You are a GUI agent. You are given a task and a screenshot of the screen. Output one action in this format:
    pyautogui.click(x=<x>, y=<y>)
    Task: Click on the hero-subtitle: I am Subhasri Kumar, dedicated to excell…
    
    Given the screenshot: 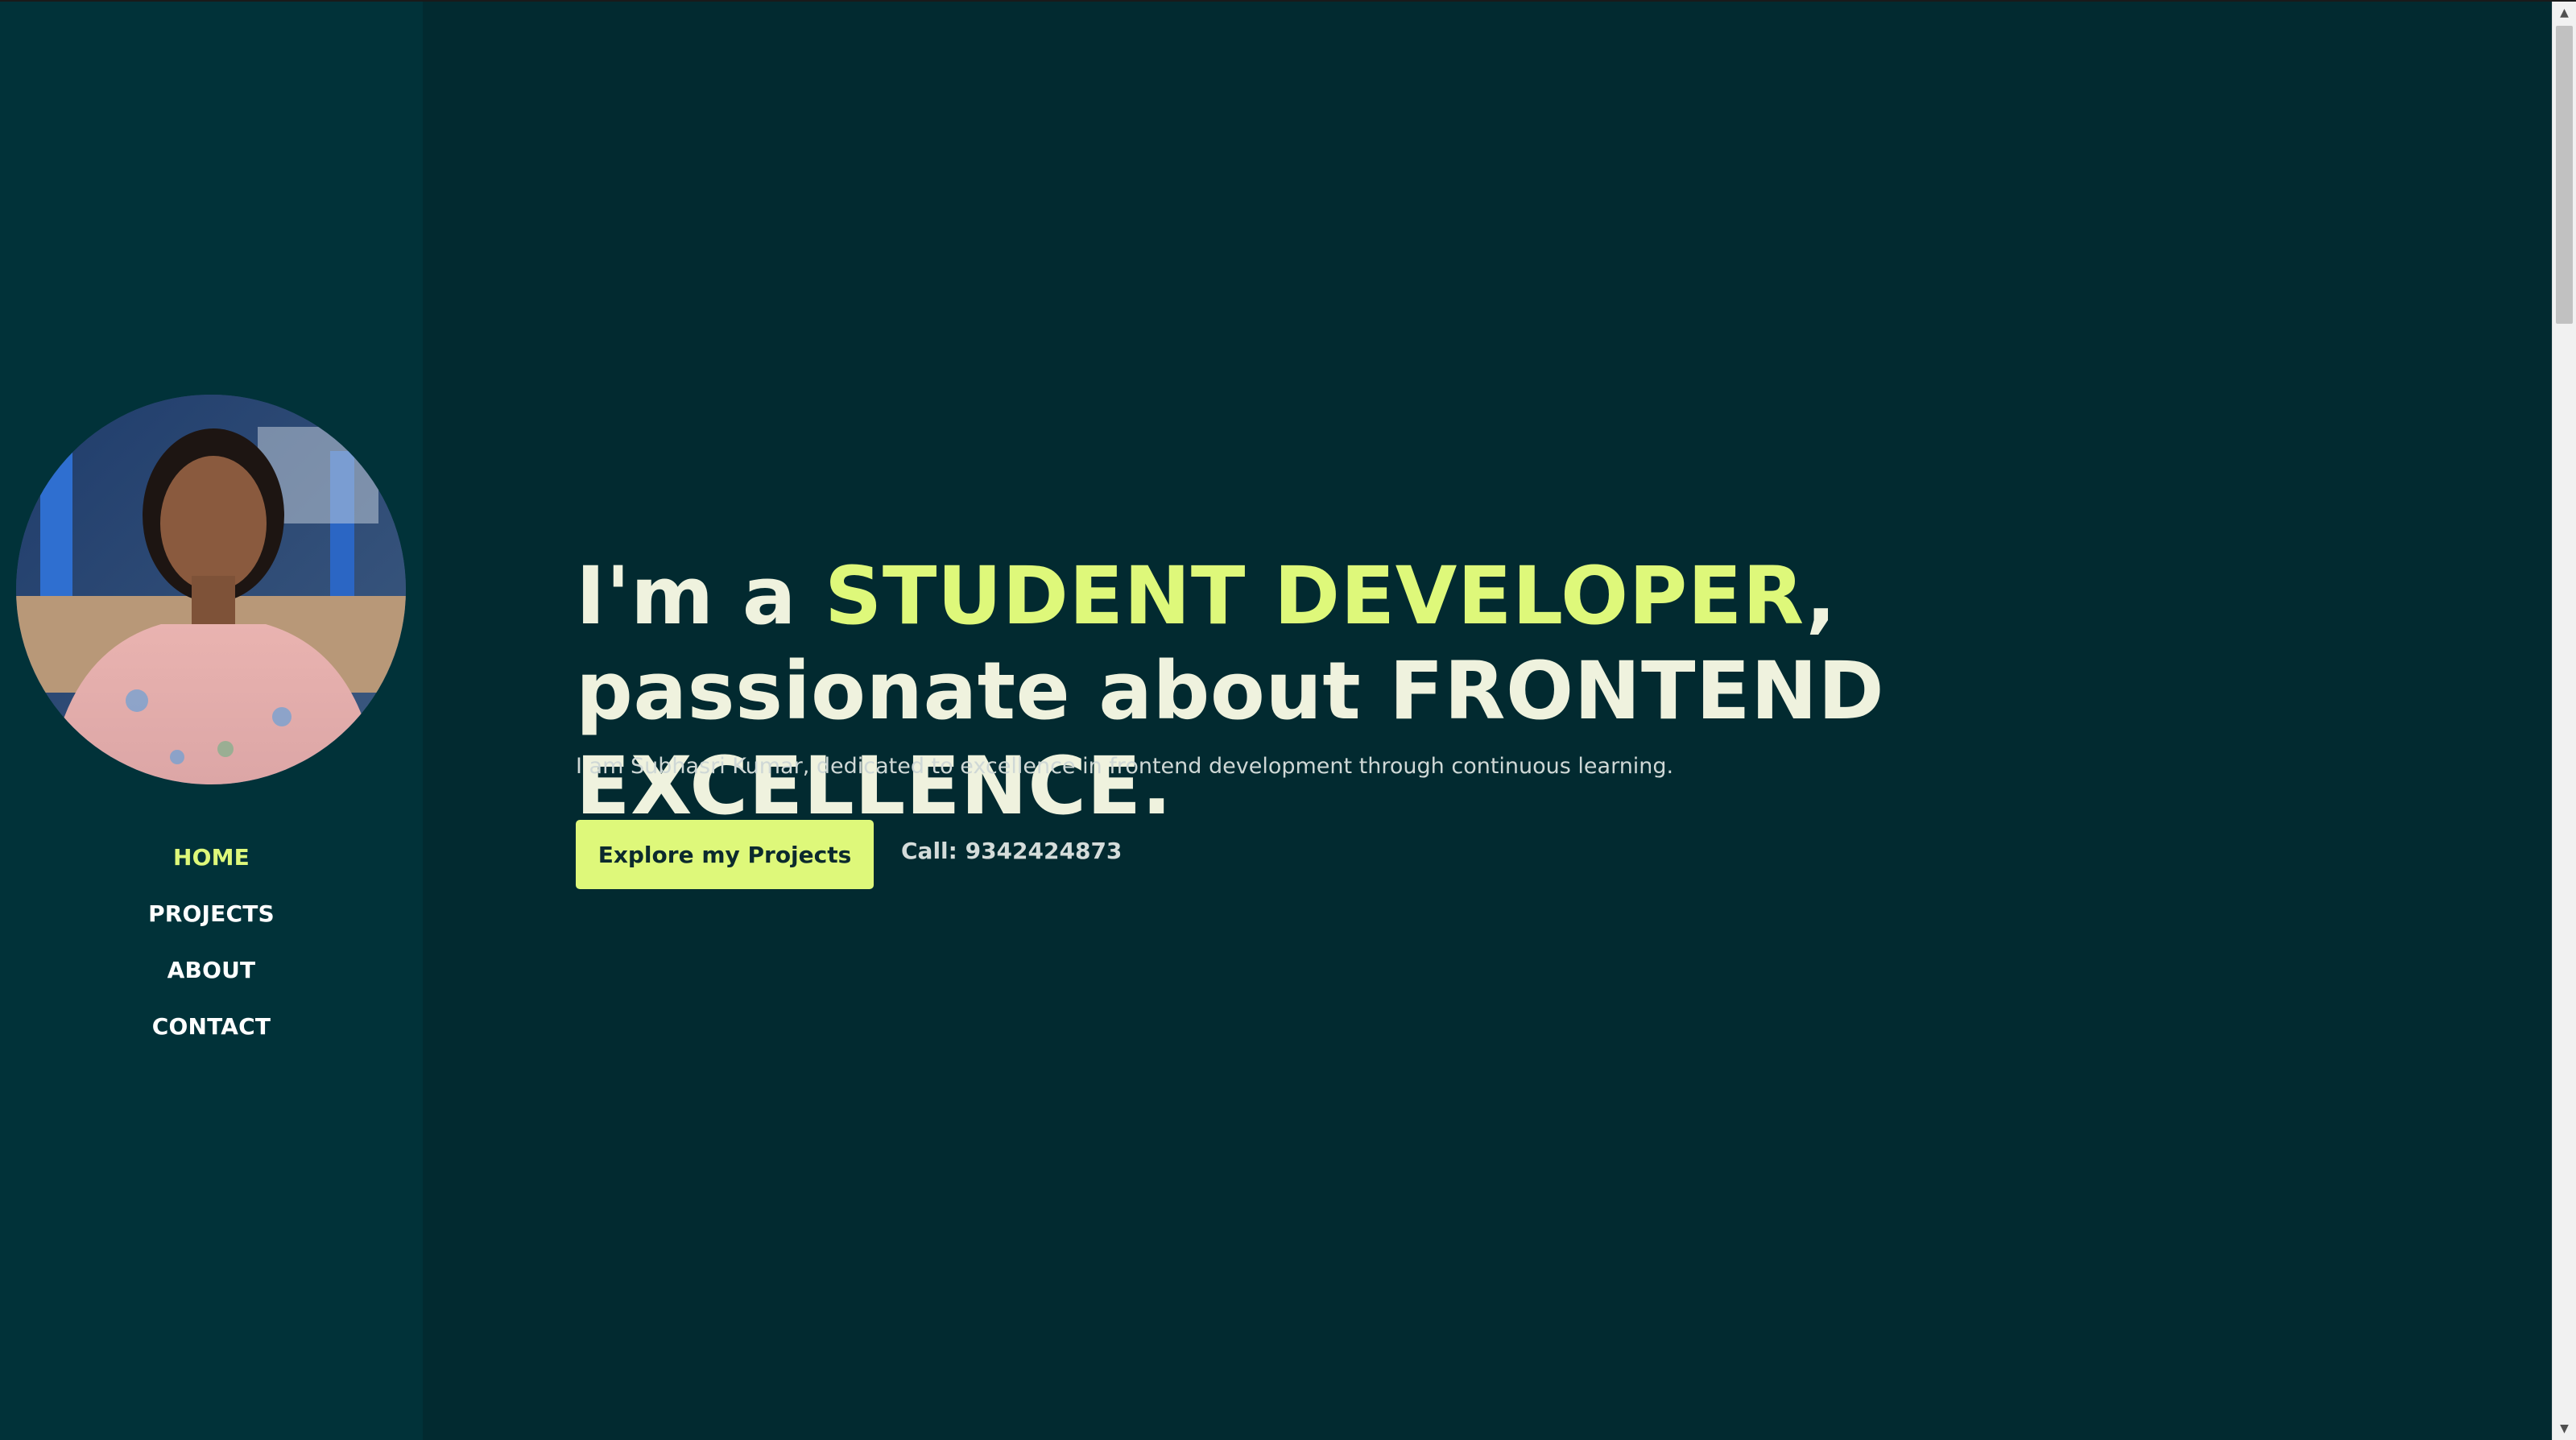 What is the action you would take?
    pyautogui.click(x=1125, y=766)
    